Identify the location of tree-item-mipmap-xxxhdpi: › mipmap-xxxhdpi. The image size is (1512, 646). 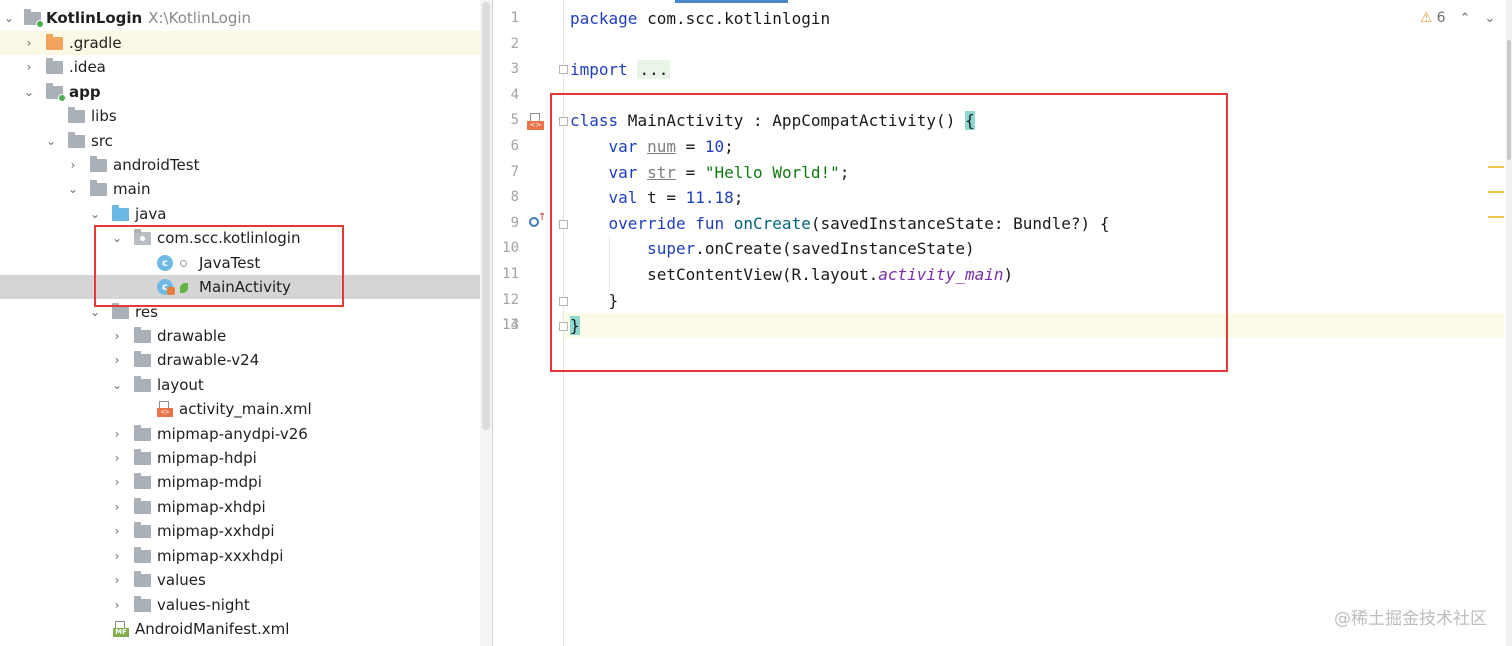
(240, 556).